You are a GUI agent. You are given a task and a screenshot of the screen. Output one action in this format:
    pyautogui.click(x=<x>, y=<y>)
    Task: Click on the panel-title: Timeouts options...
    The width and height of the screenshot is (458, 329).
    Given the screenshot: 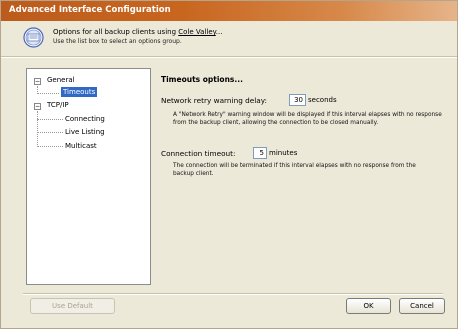 What is the action you would take?
    pyautogui.click(x=202, y=79)
    